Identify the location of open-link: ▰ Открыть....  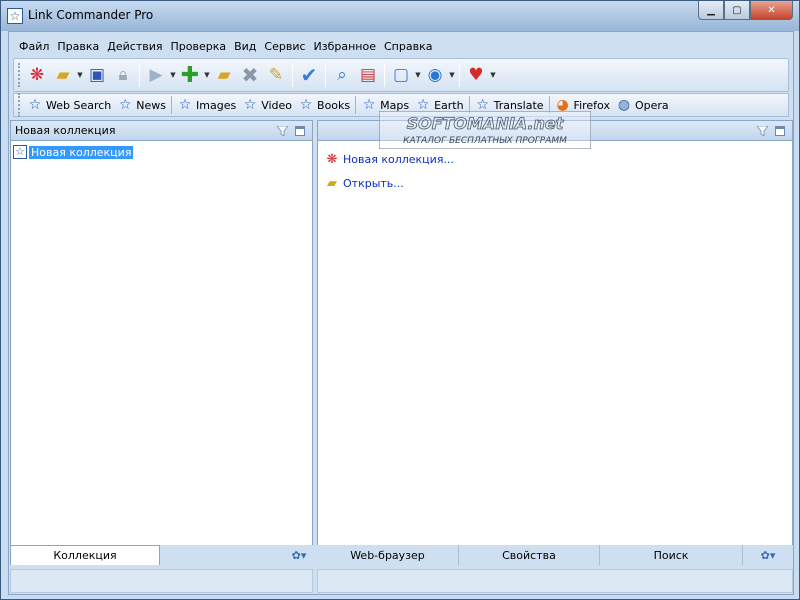
(558, 183).